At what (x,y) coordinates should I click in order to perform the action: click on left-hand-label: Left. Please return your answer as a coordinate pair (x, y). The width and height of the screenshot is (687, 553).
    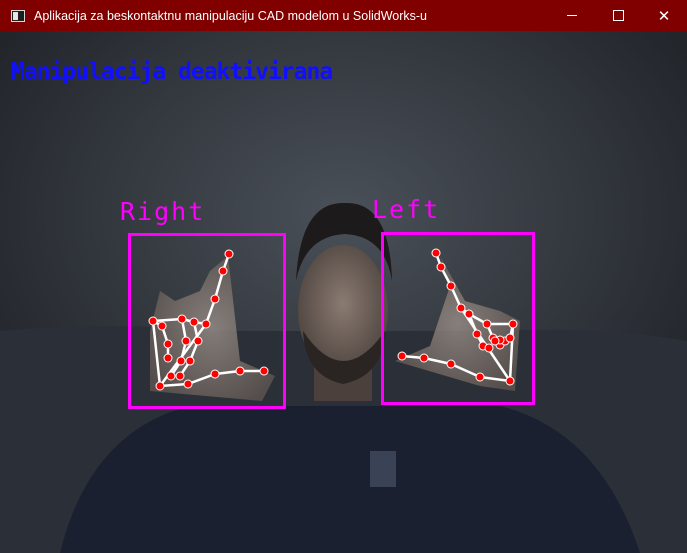
    Looking at the image, I should click on (406, 209).